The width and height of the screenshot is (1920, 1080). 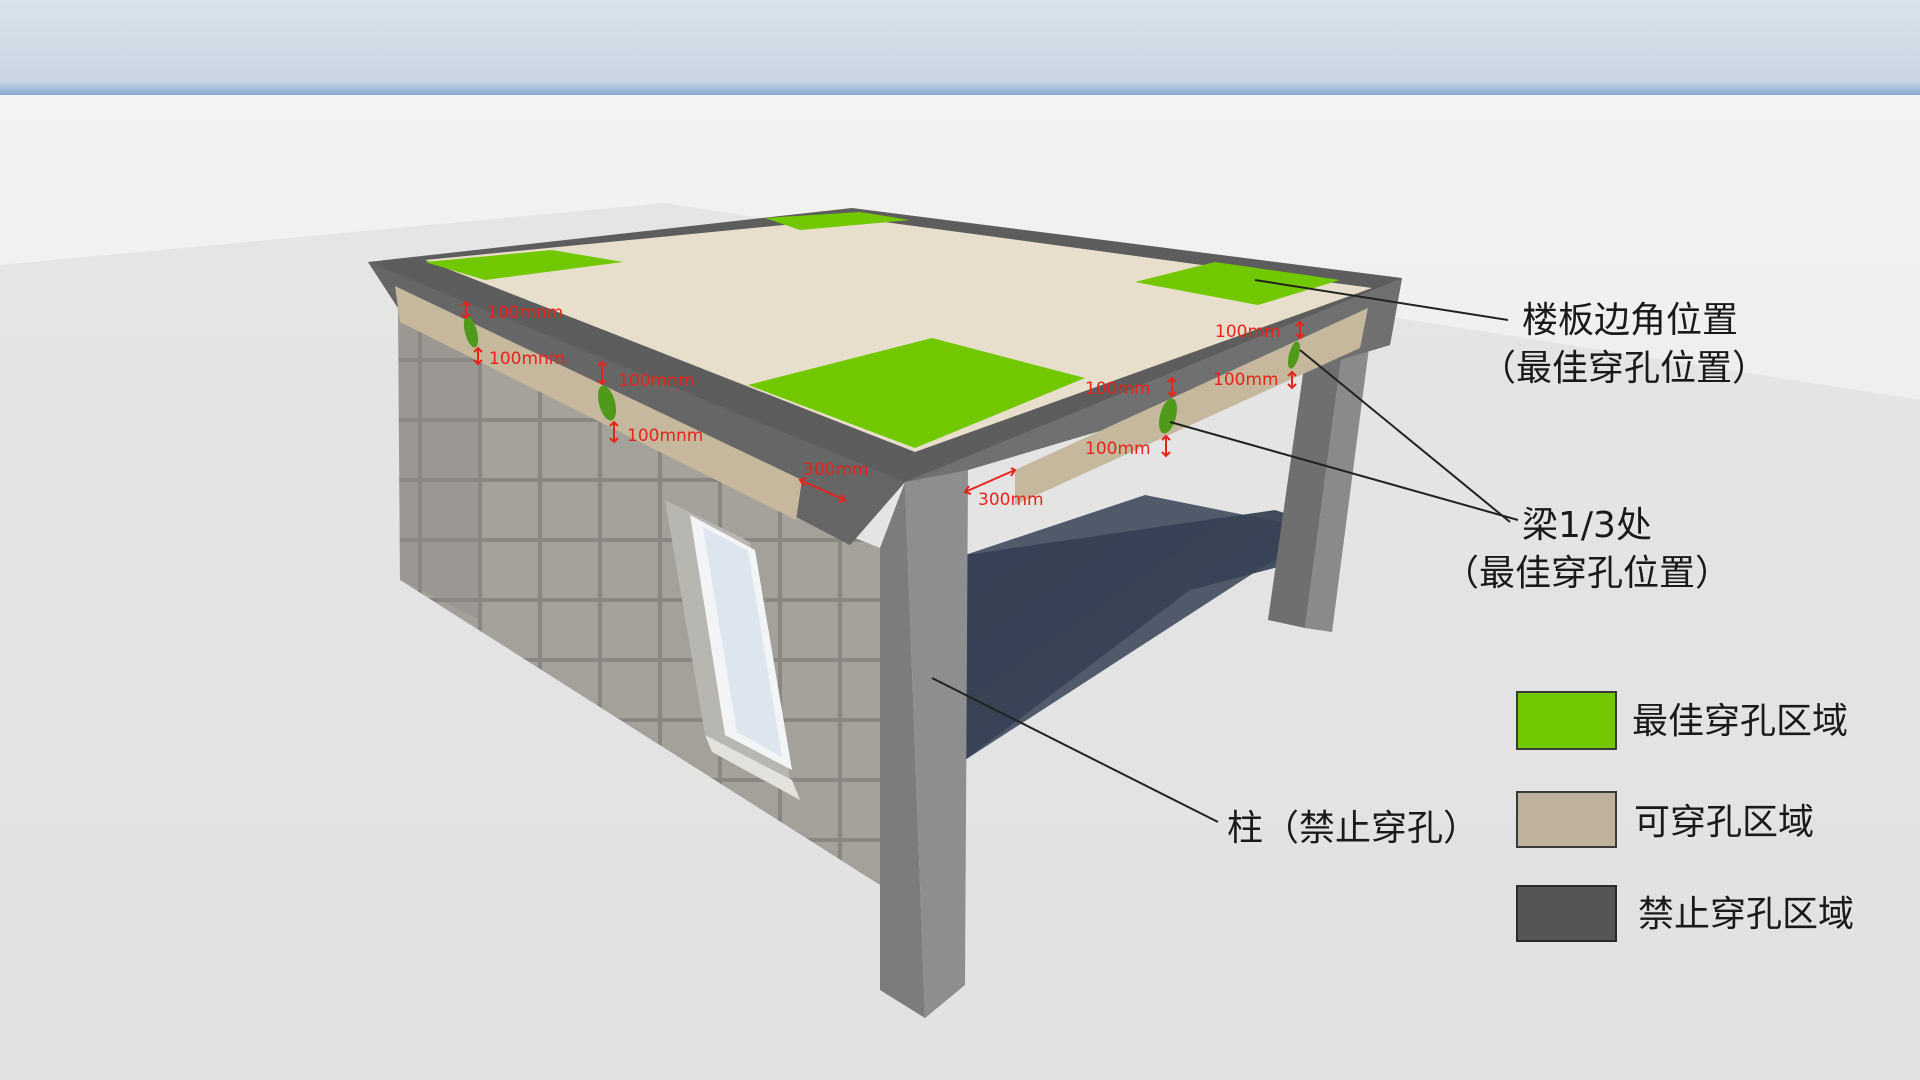 What do you see at coordinates (1740, 721) in the screenshot?
I see `legend-label-optimal: 最佳穿孔区域` at bounding box center [1740, 721].